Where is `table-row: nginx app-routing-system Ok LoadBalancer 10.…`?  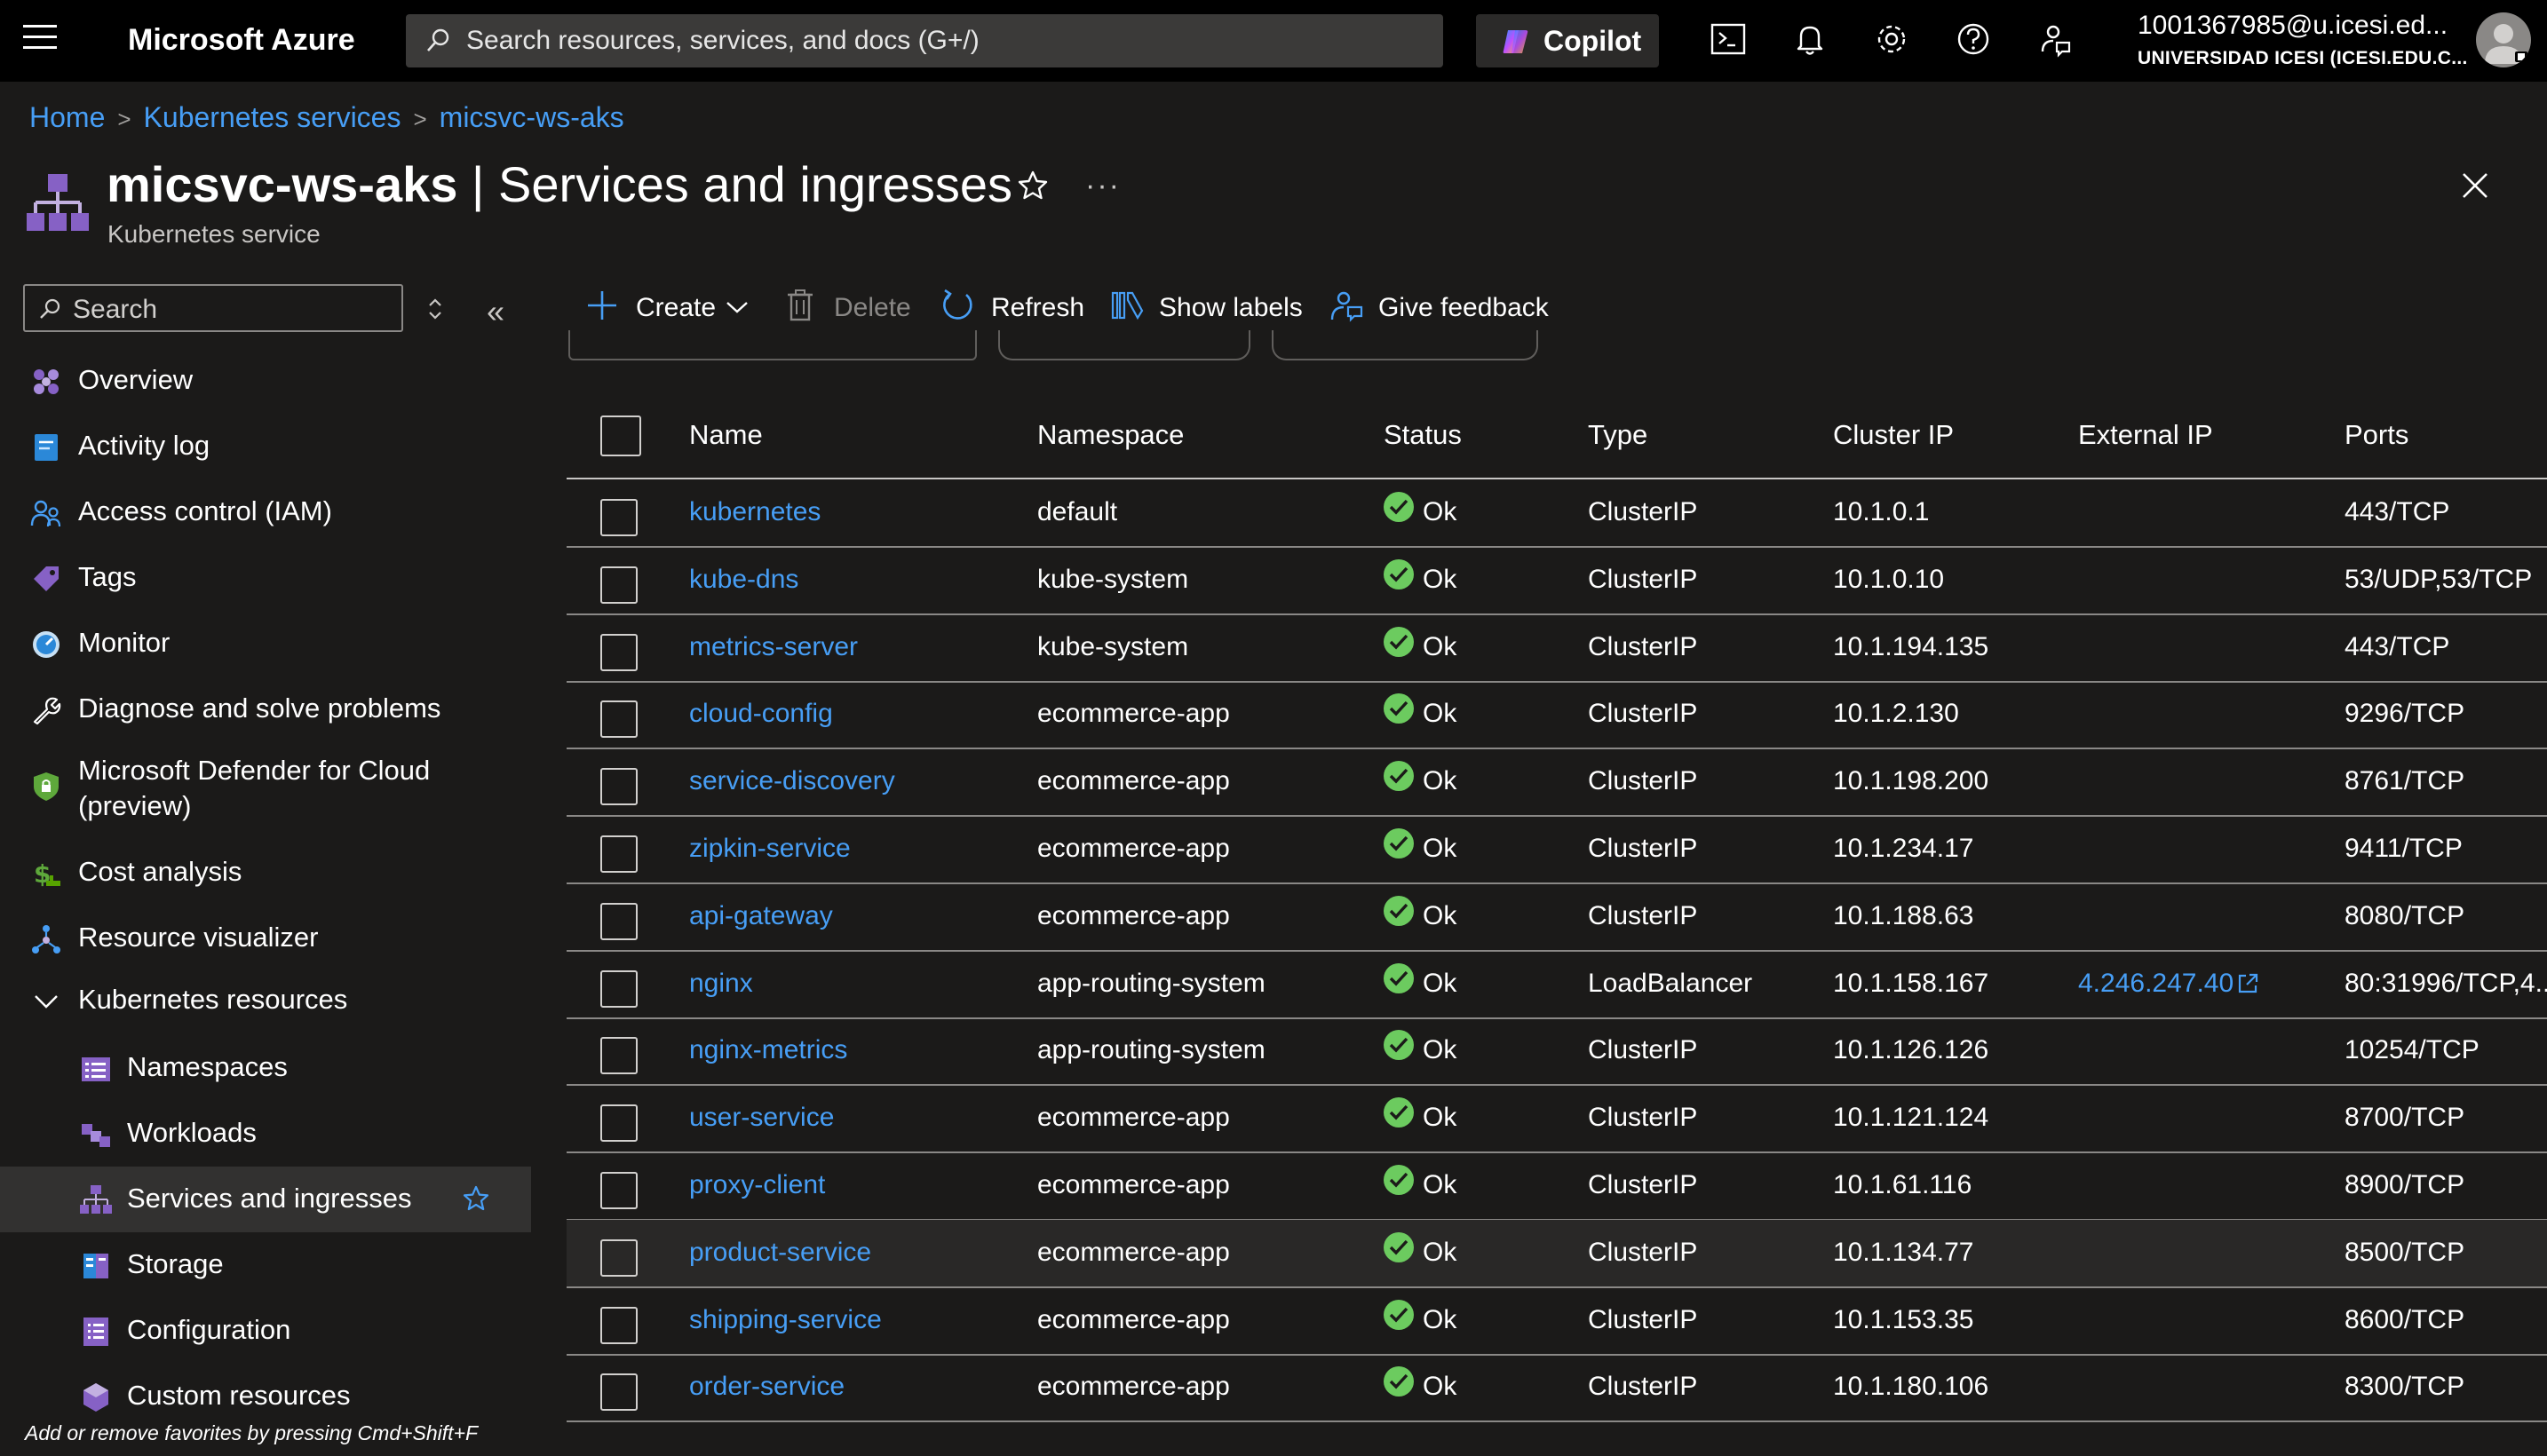 table-row: nginx app-routing-system Ok LoadBalancer 10.… is located at coordinates (1557, 985).